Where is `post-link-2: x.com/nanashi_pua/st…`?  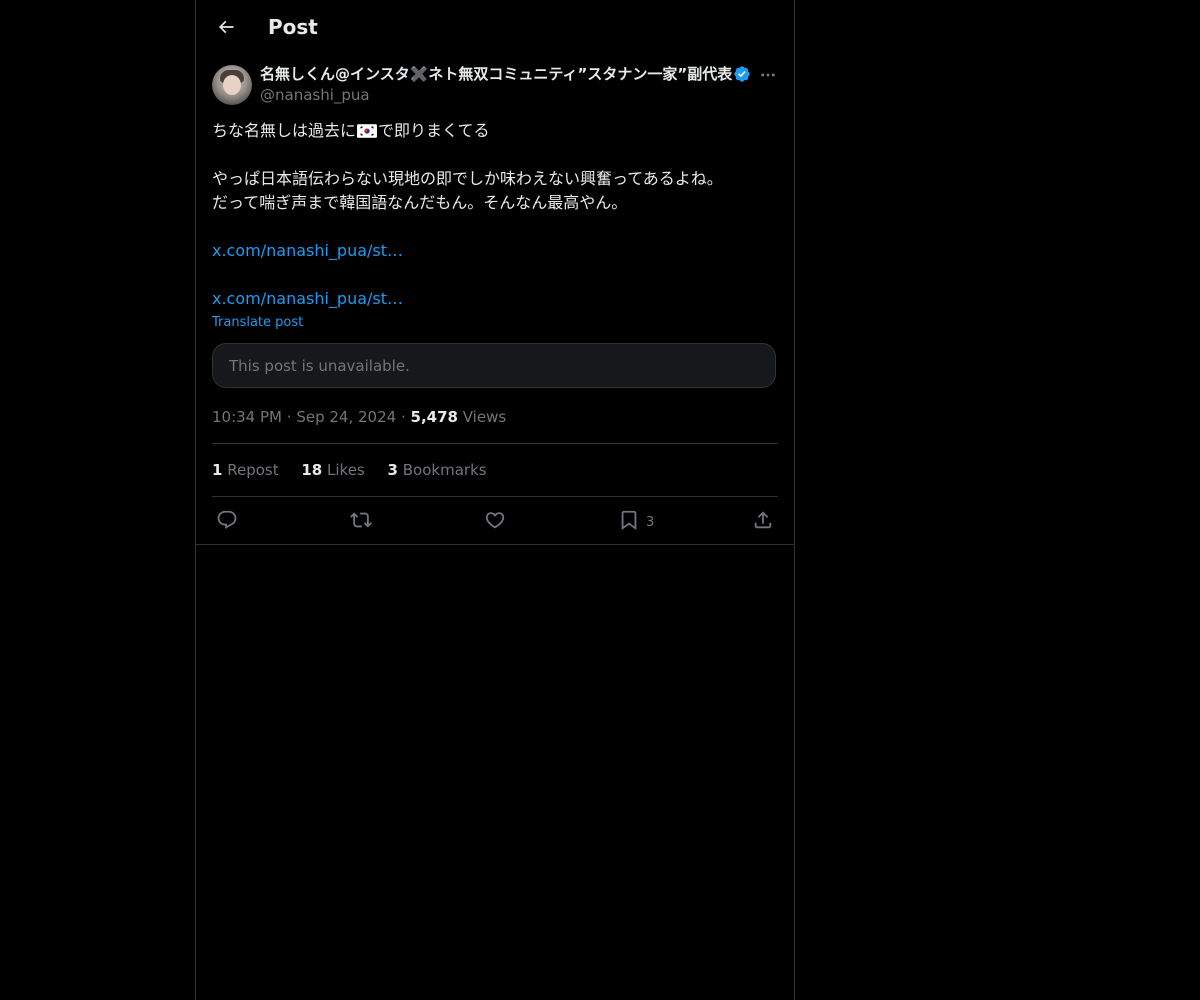
post-link-2: x.com/nanashi_pua/st… is located at coordinates (495, 299).